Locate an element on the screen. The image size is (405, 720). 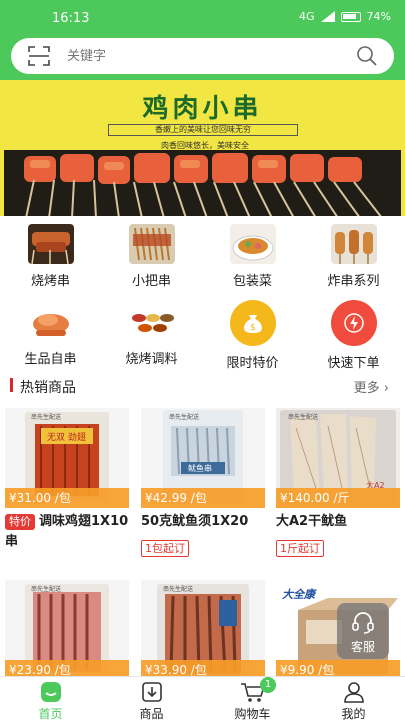
product-card: 串先生配送 ¥33.90 /包 is located at coordinates (203, 630).